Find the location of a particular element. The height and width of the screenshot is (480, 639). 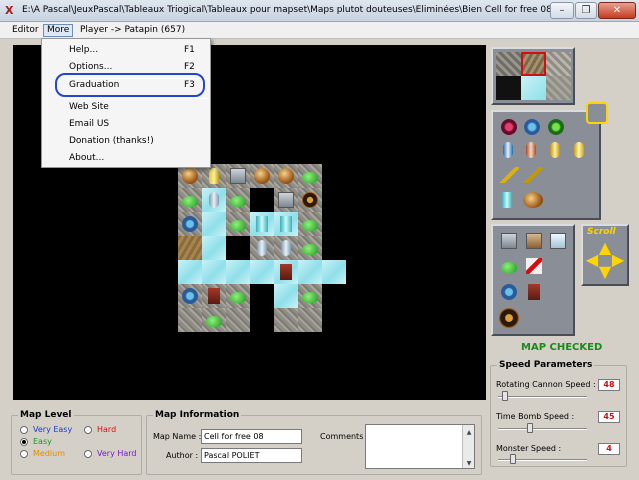

menu-item-help: Help... F1 is located at coordinates (126, 50).